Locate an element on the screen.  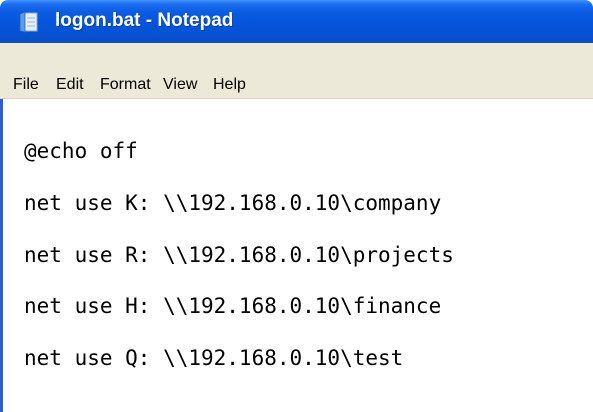
editor-line: net use Q: \\192.168.0.10\test is located at coordinates (214, 358).